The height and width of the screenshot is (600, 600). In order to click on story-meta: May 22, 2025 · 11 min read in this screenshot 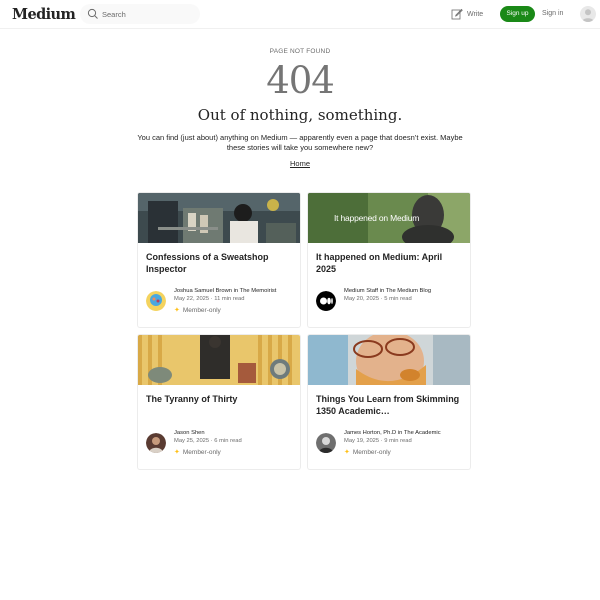, I will do `click(209, 299)`.